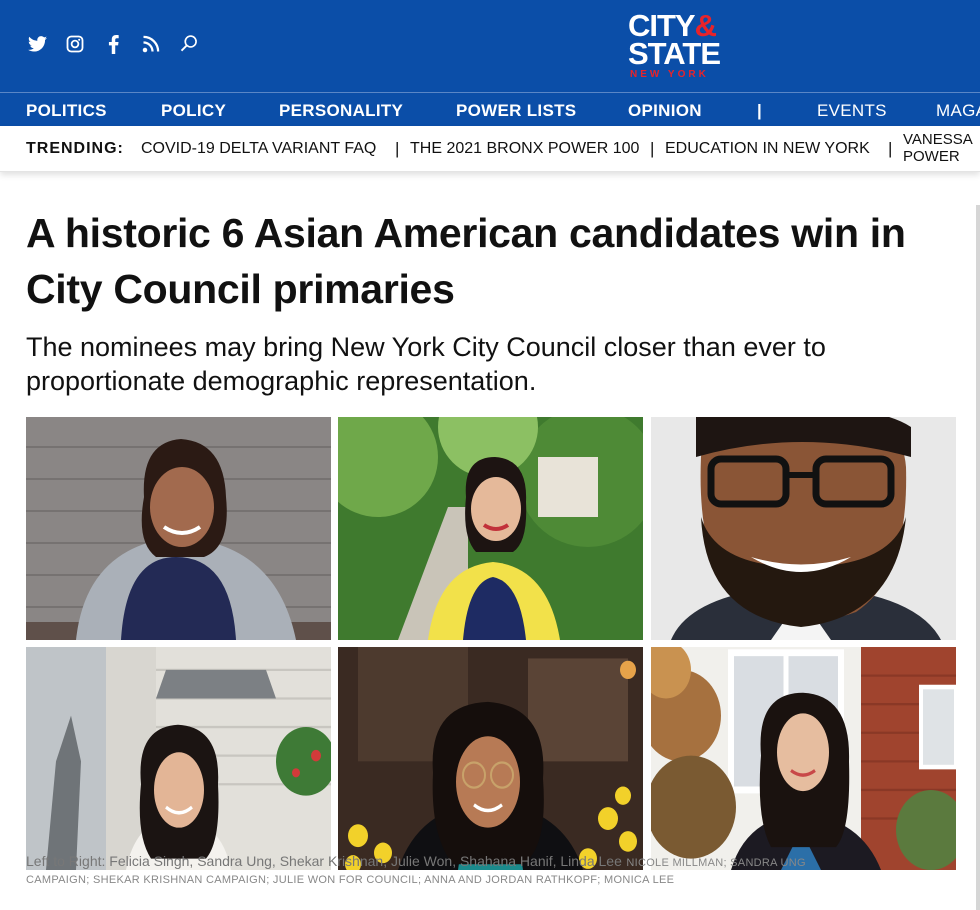  Describe the element at coordinates (958, 111) in the screenshot. I see `nav-item-magazine: MAGA` at that location.